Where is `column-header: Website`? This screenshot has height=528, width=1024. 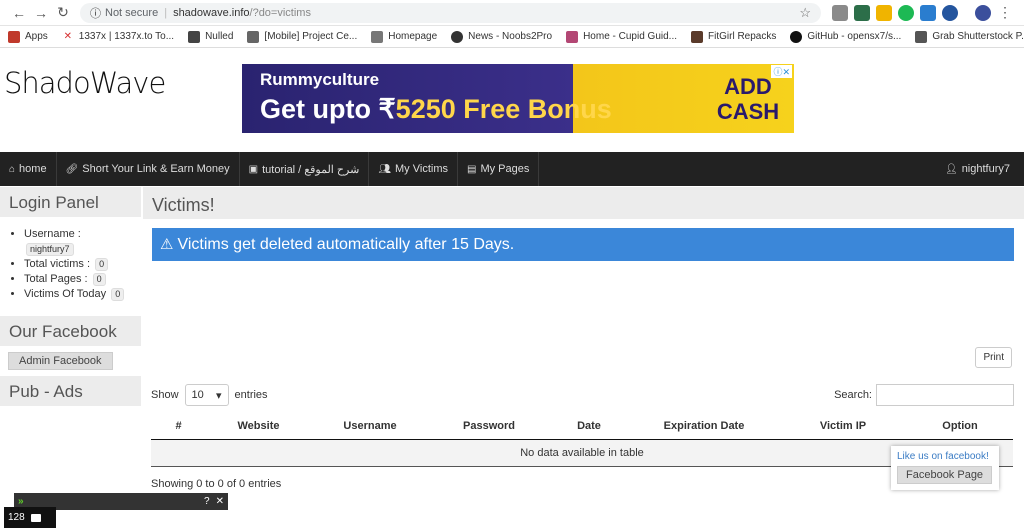
column-header: Website is located at coordinates (258, 426).